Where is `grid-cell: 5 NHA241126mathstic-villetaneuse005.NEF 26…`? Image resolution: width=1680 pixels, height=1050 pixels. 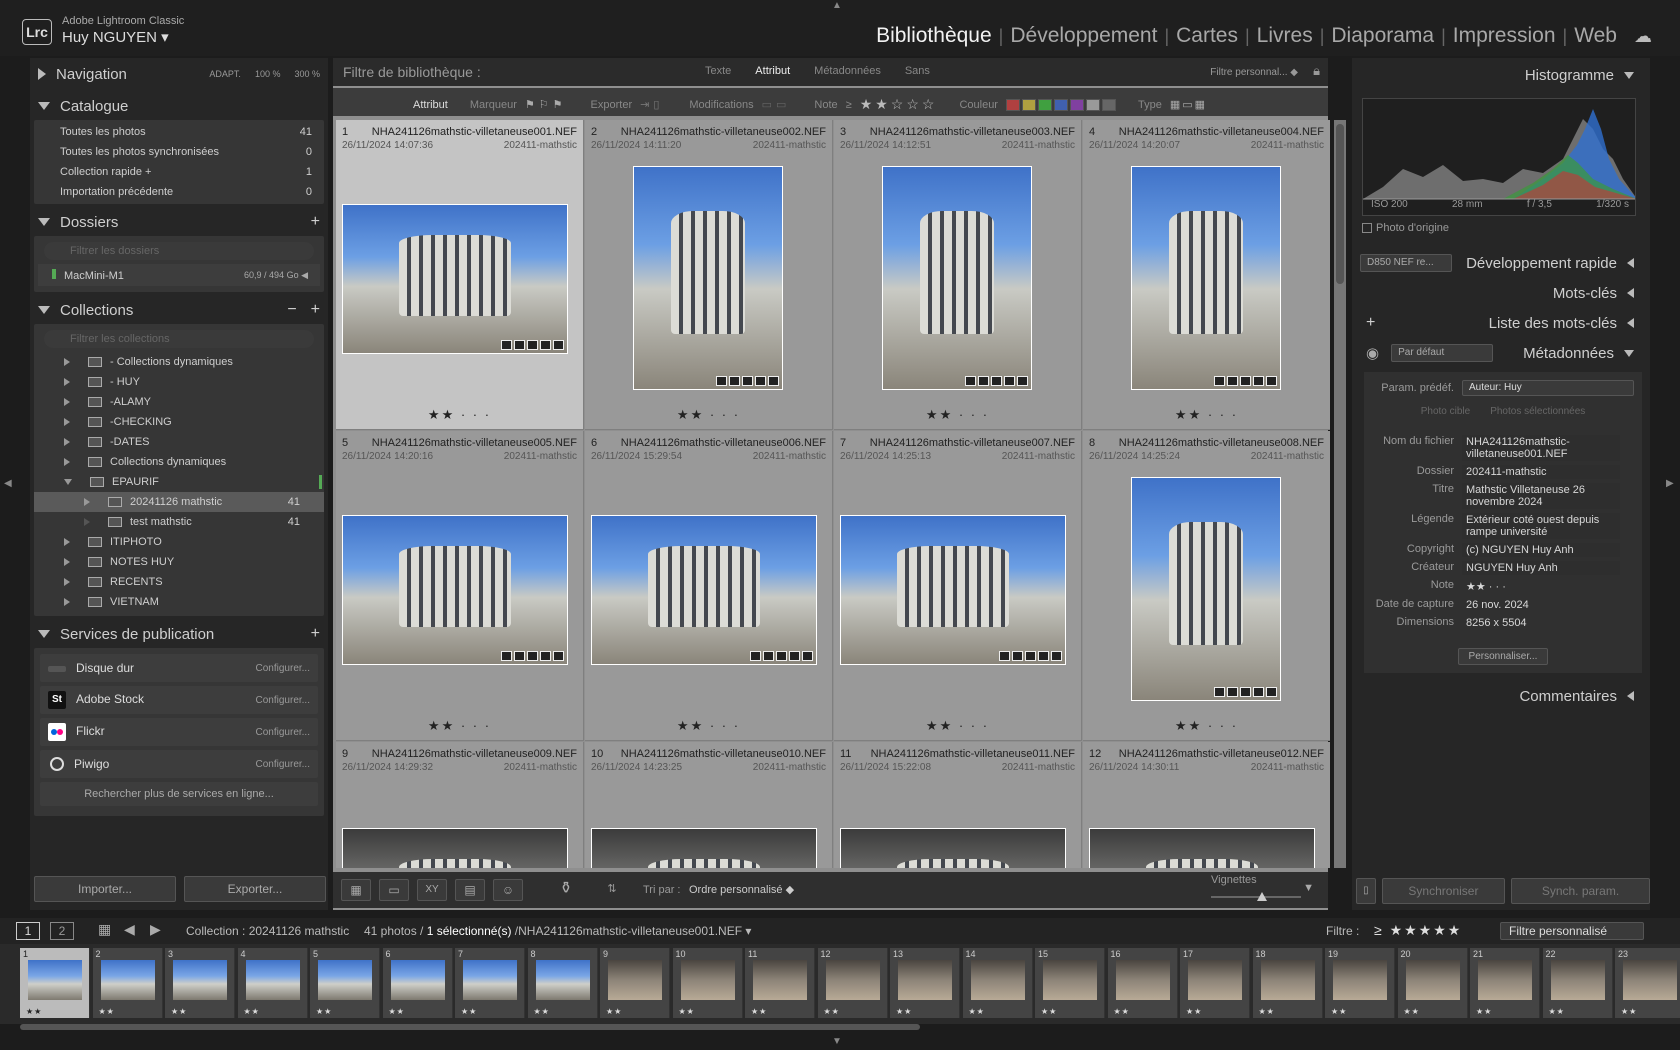
grid-cell: 5 NHA241126mathstic-villetaneuse005.NEF 26… is located at coordinates (460, 586).